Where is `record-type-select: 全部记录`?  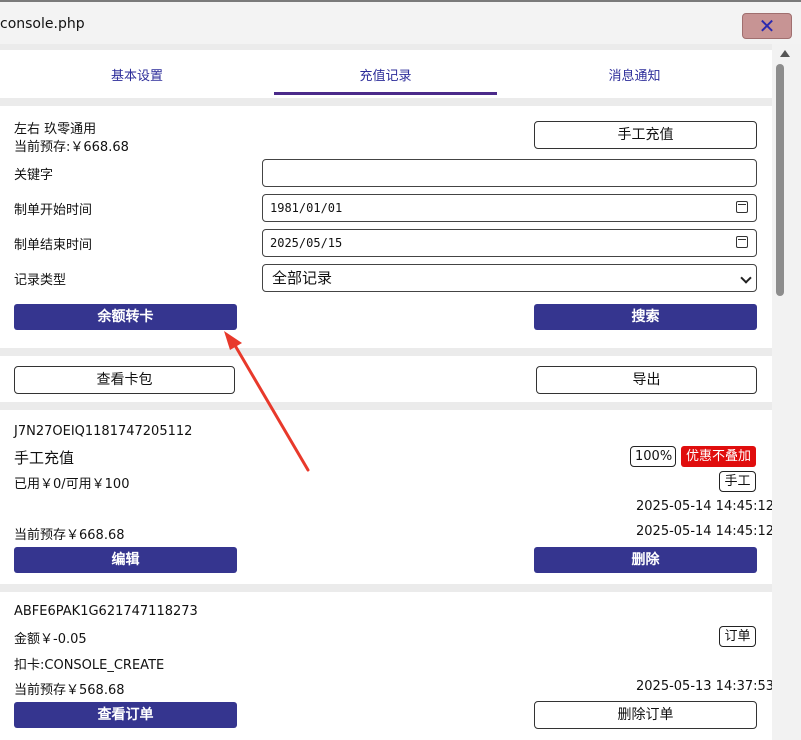 record-type-select: 全部记录 is located at coordinates (509, 278).